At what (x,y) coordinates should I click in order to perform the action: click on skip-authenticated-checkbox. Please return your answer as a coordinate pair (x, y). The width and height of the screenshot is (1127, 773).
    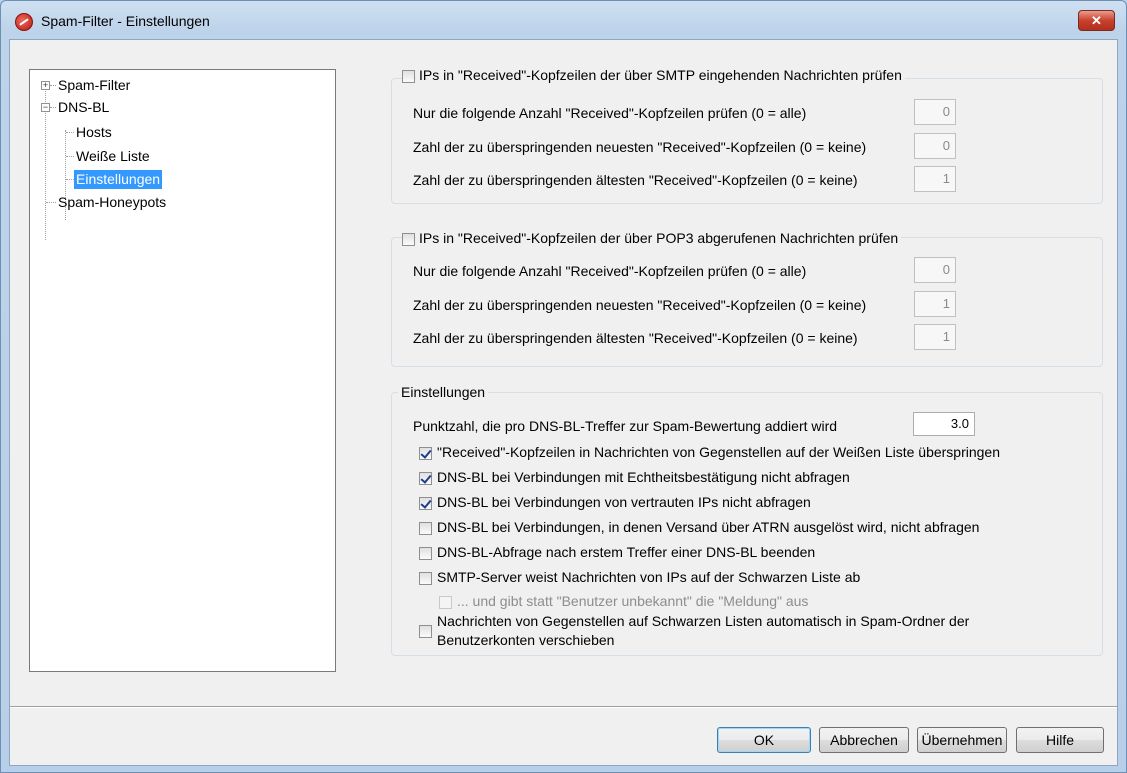
    Looking at the image, I should click on (425, 478).